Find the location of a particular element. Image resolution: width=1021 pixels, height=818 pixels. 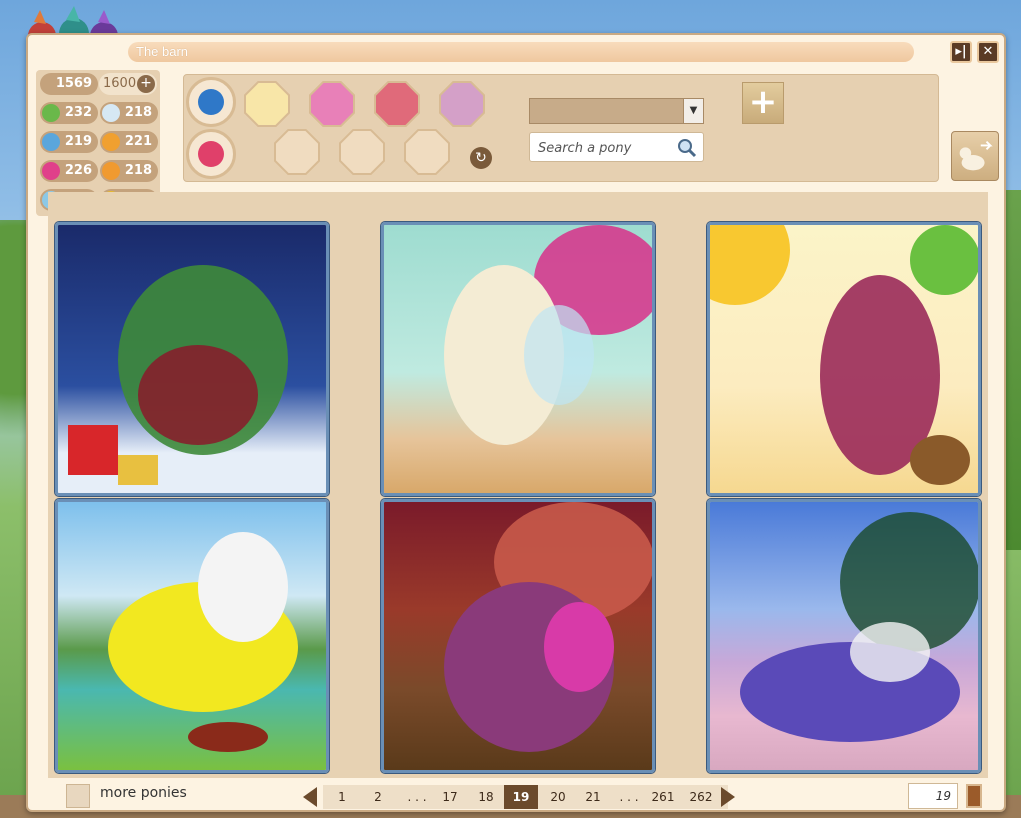

add-button: + is located at coordinates (763, 103).